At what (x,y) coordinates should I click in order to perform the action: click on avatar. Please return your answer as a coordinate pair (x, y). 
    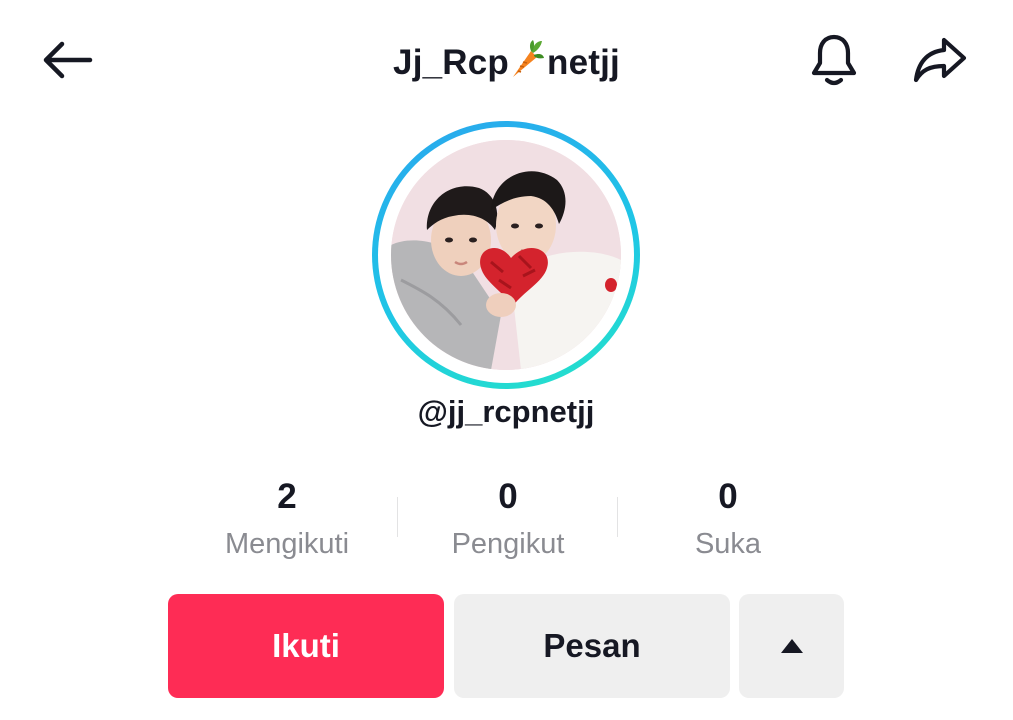
    Looking at the image, I should click on (506, 255).